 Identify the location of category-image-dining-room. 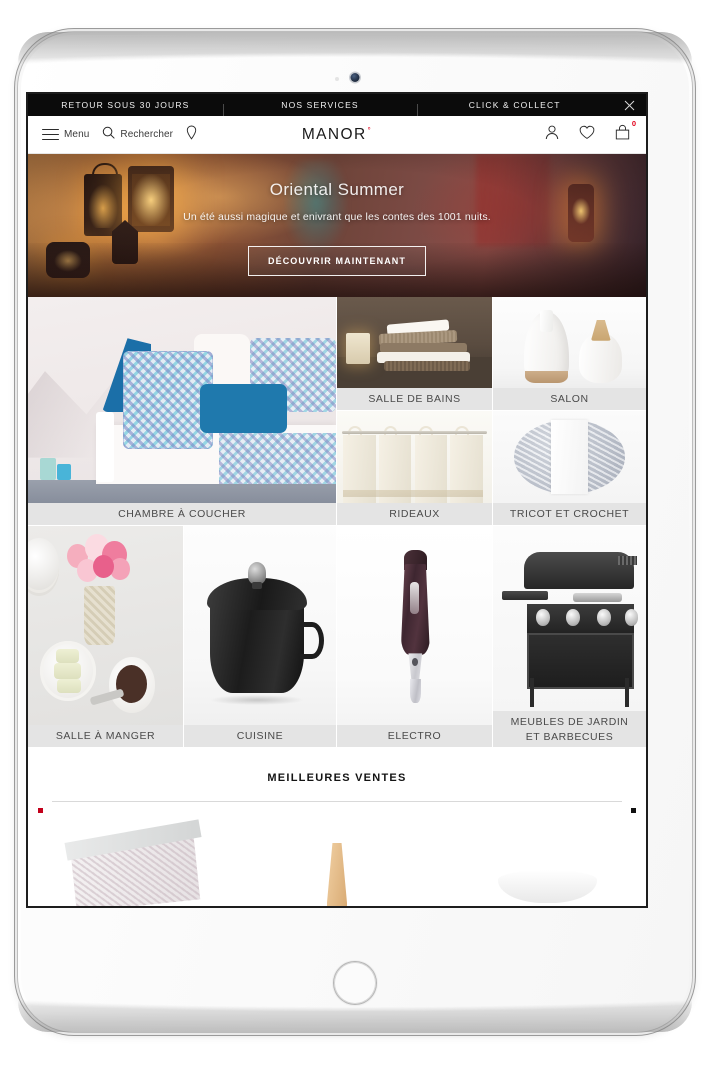
(105, 625).